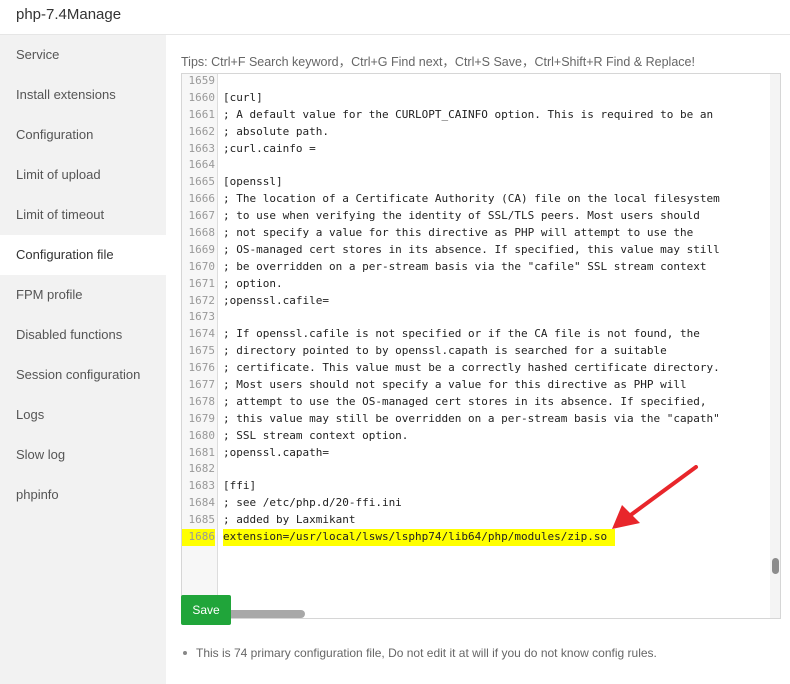 The image size is (790, 684). What do you see at coordinates (202, 503) in the screenshot?
I see `line-number: 1684` at bounding box center [202, 503].